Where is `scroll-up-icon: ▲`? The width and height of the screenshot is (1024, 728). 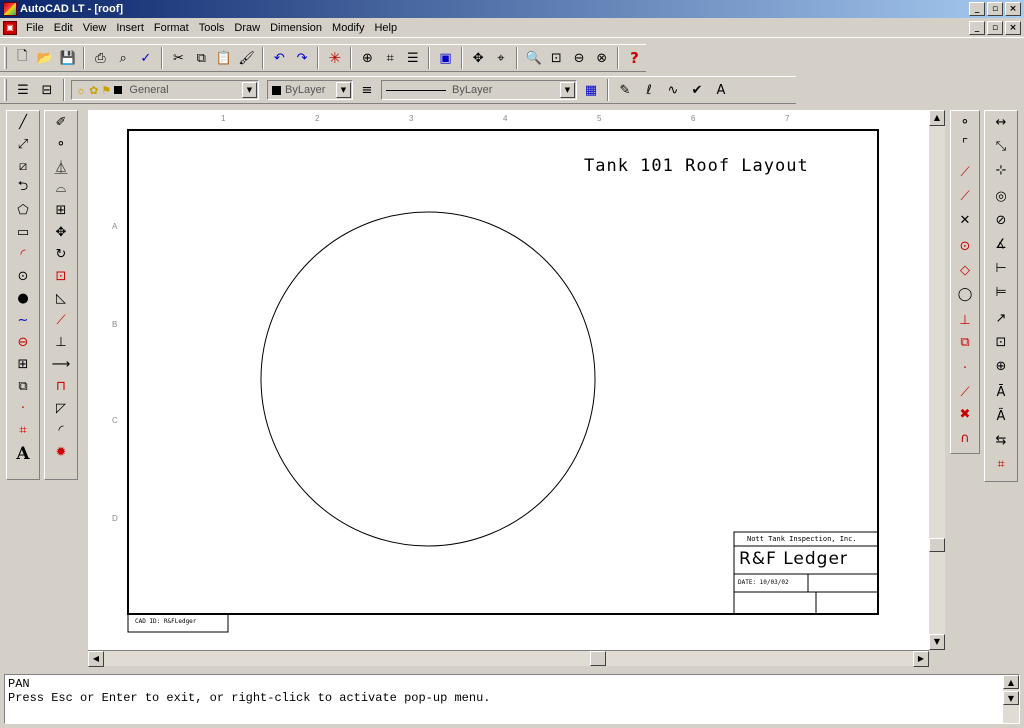
scroll-up-icon: ▲ is located at coordinates (937, 118).